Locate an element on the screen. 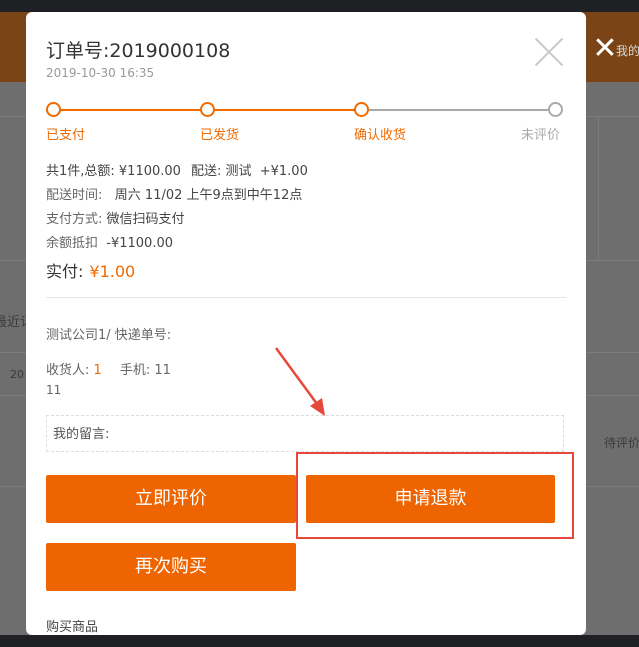 This screenshot has width=639, height=647. background-divider is located at coordinates (598, 188).